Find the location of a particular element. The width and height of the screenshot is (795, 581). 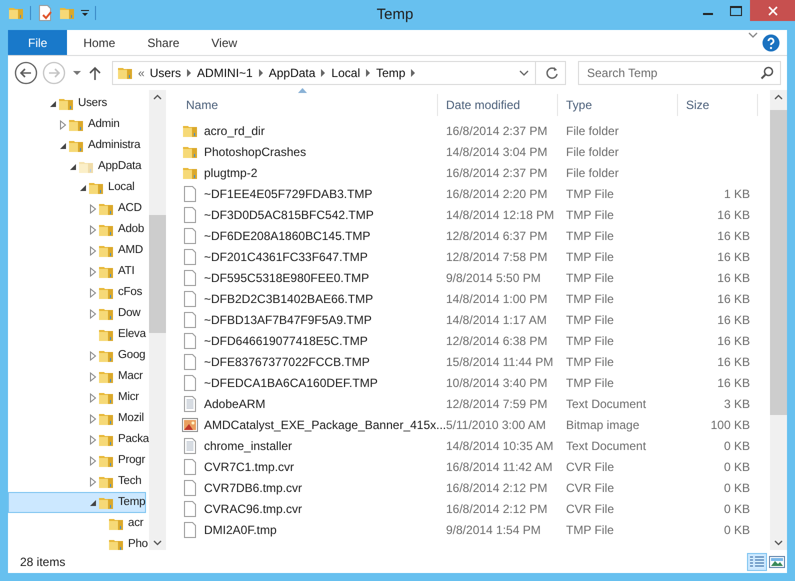

tree-item: Administra is located at coordinates (75, 145).